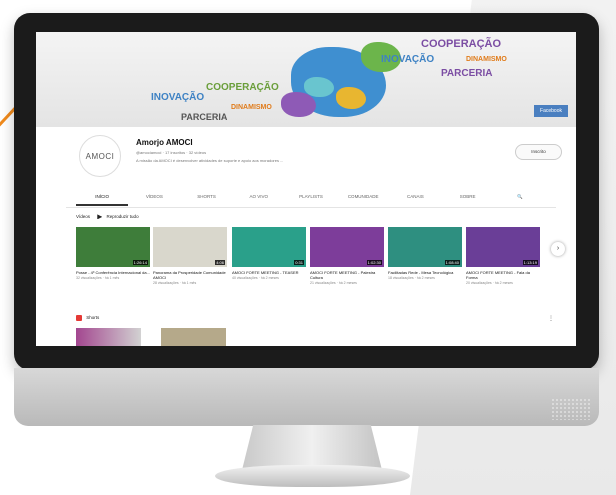  I want to click on shorts-section-header: Shorts, so click(87, 318).